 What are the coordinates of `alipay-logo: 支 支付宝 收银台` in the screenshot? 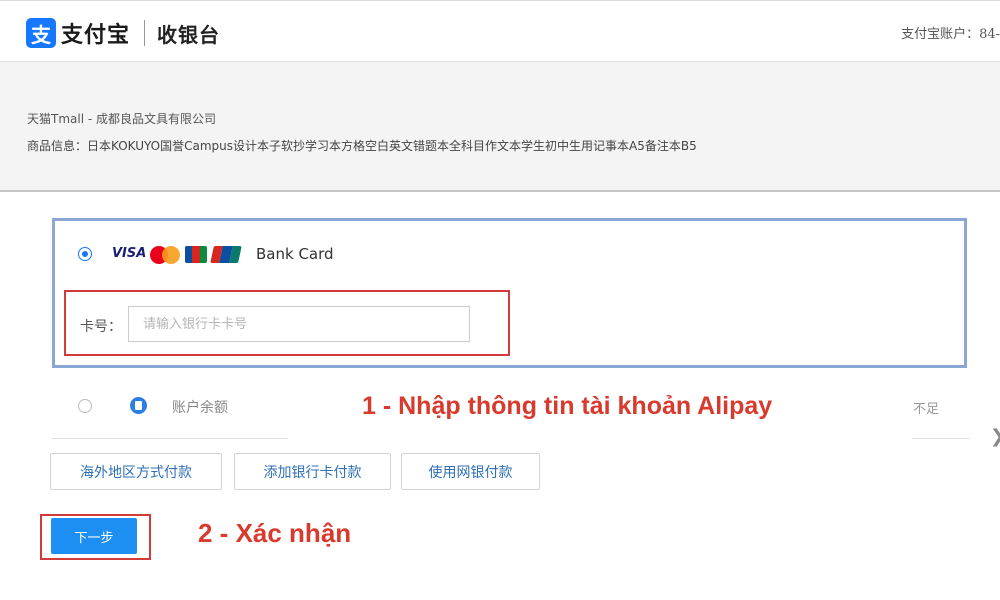 It's located at (123, 33).